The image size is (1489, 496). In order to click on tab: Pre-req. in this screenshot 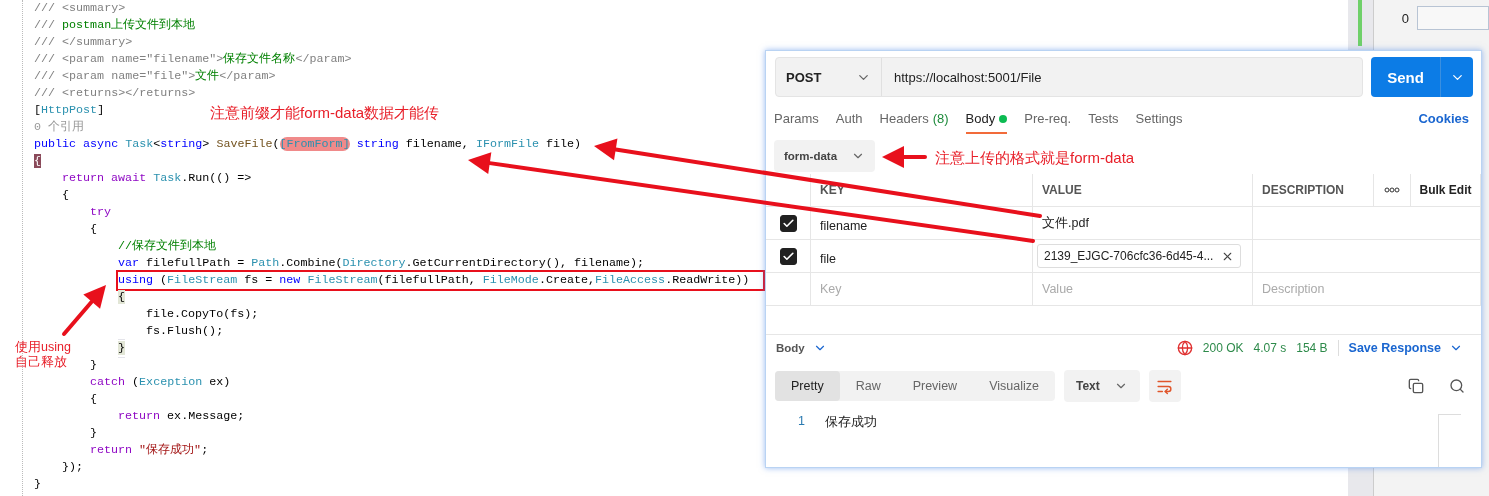, I will do `click(1048, 122)`.